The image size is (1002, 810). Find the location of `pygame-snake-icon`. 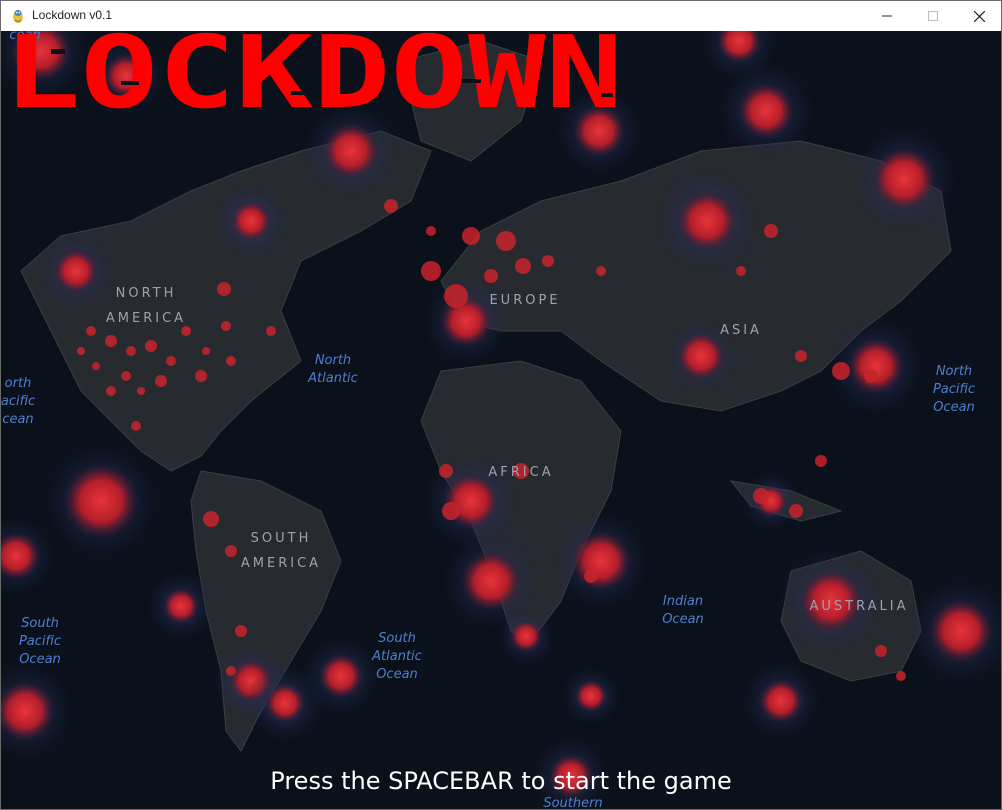

pygame-snake-icon is located at coordinates (18, 16).